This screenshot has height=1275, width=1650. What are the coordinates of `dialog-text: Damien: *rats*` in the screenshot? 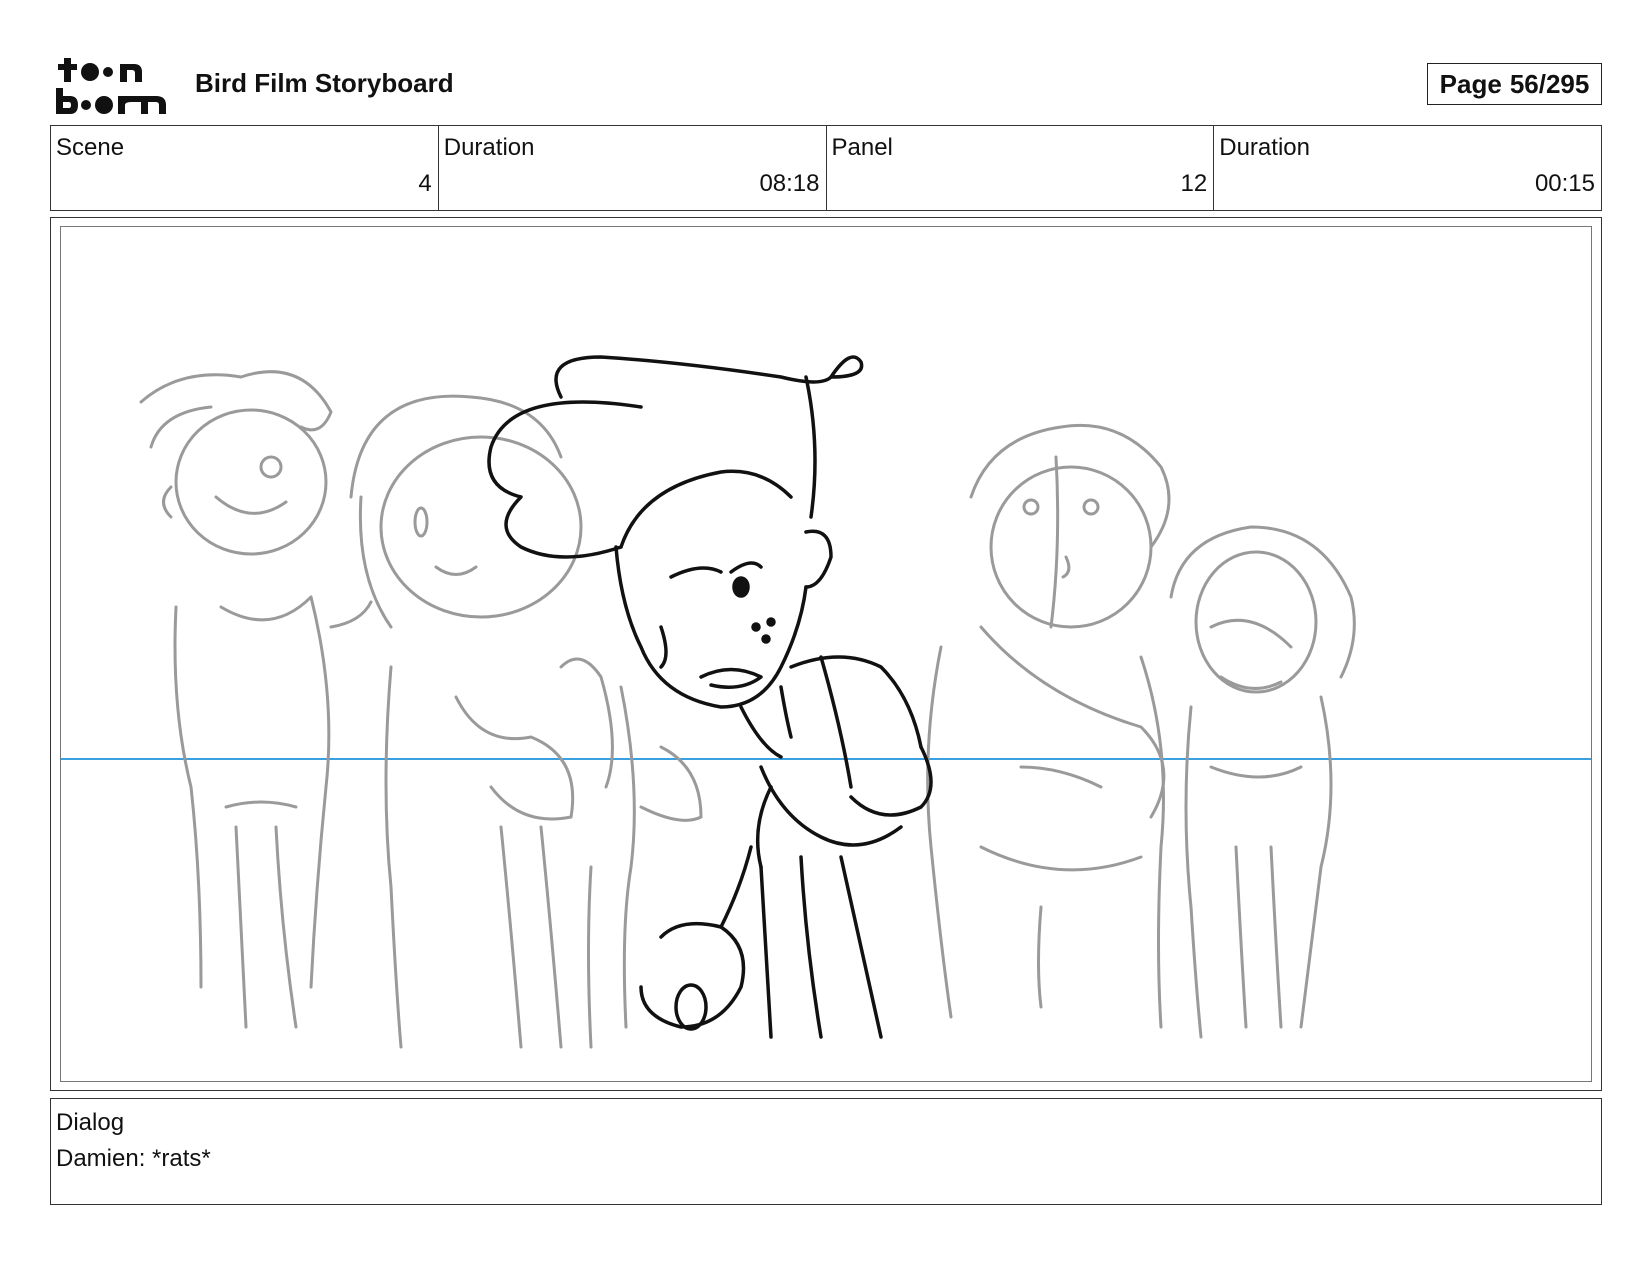 It's located at (133, 1158).